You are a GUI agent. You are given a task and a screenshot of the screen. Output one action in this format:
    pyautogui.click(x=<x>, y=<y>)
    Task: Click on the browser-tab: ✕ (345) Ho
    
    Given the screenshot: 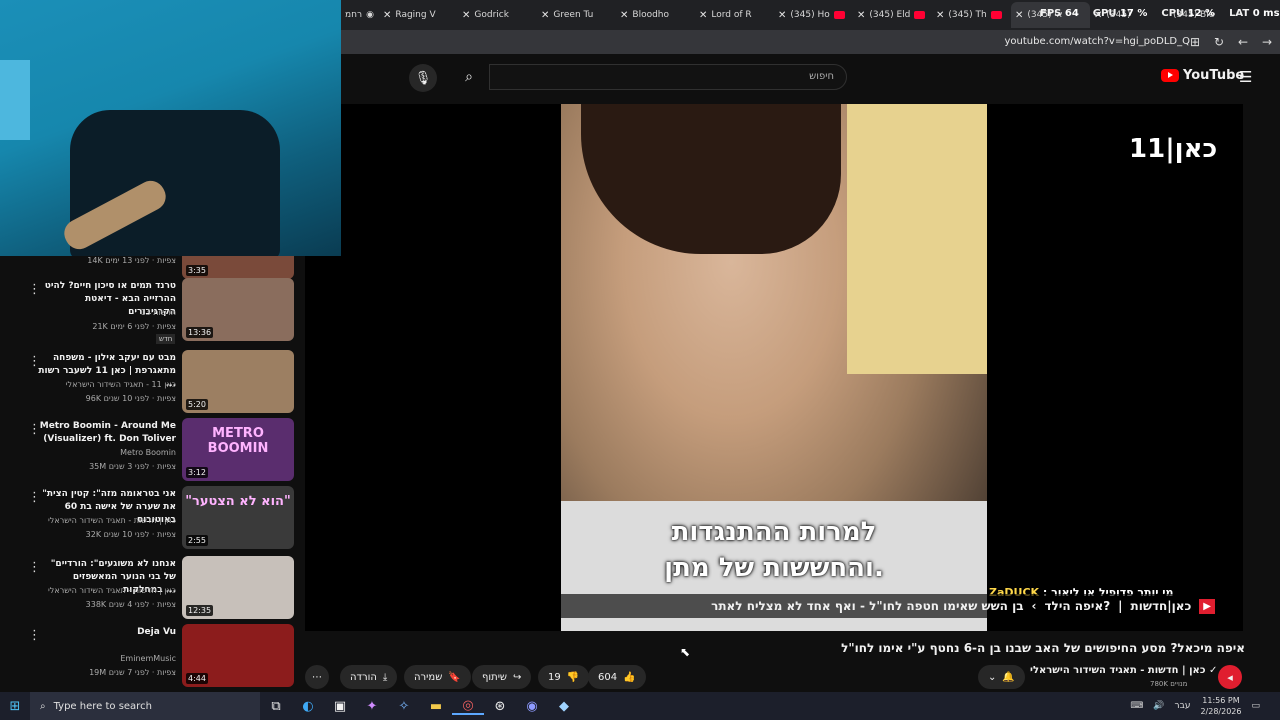 What is the action you would take?
    pyautogui.click(x=813, y=15)
    